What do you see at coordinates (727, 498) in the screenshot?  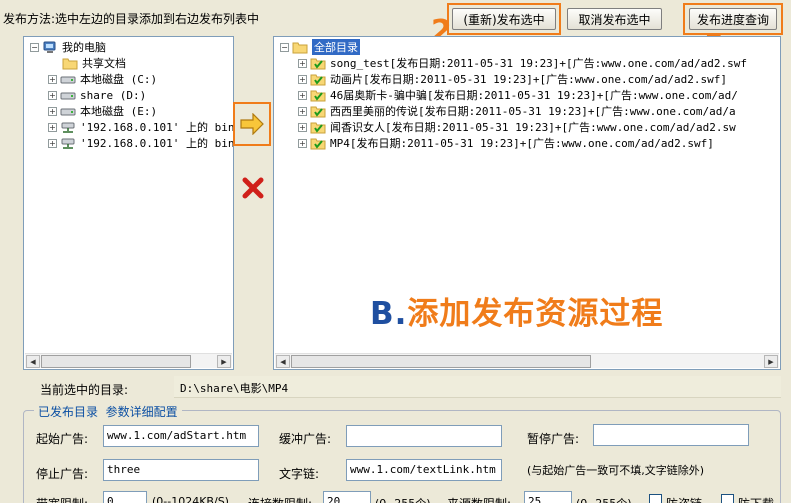 I see `anti-download-checkbox` at bounding box center [727, 498].